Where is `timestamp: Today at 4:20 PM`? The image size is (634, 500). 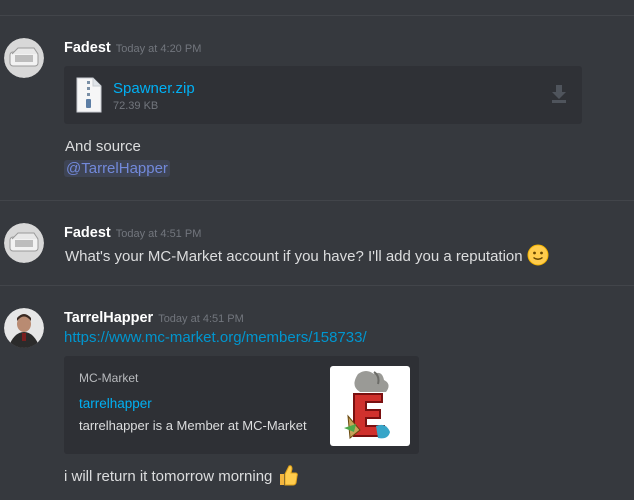 timestamp: Today at 4:20 PM is located at coordinates (158, 49).